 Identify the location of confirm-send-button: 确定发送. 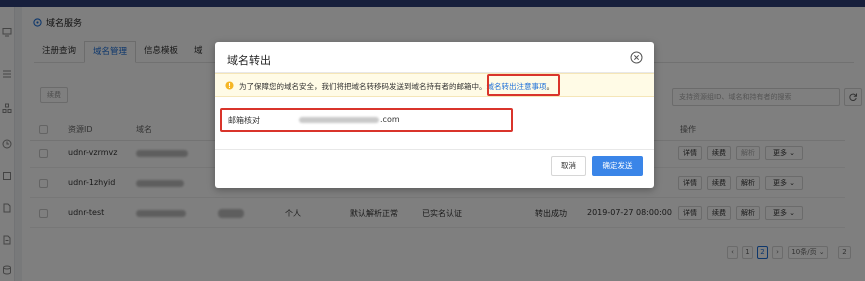
(617, 166).